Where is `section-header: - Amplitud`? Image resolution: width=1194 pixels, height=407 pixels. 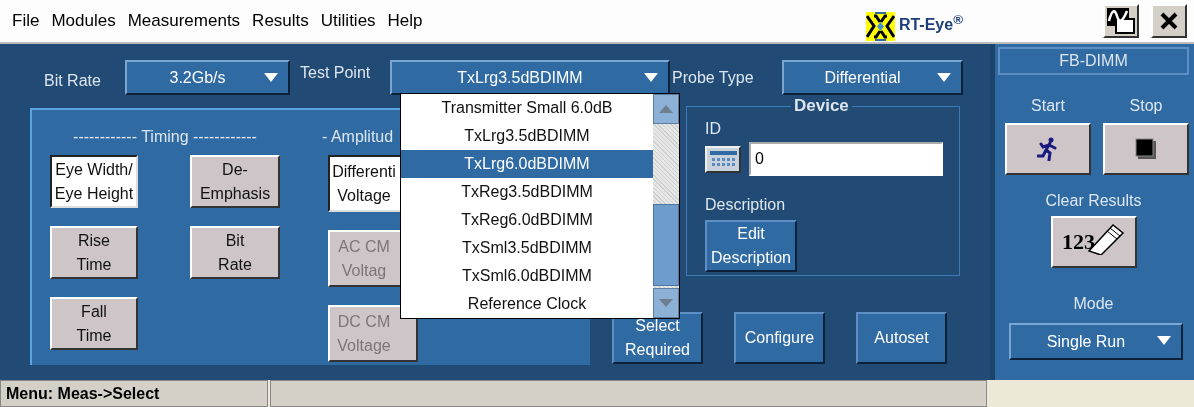 section-header: - Amplitud is located at coordinates (358, 137).